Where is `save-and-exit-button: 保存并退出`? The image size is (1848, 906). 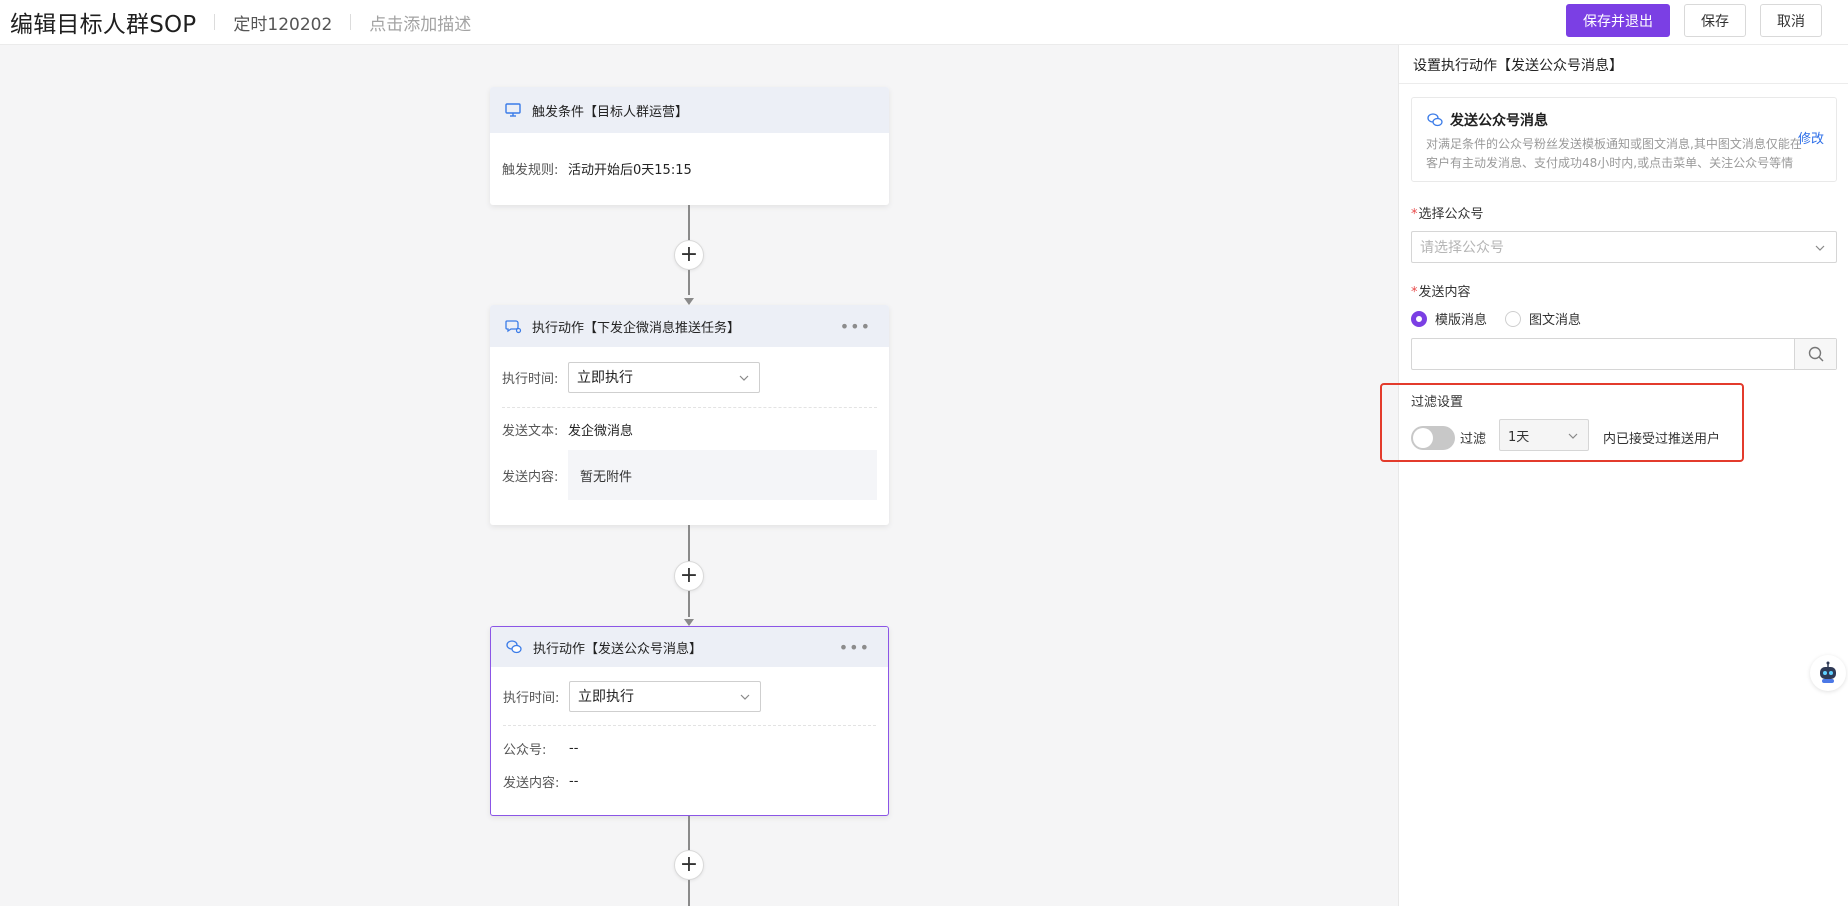
save-and-exit-button: 保存并退出 is located at coordinates (1618, 20).